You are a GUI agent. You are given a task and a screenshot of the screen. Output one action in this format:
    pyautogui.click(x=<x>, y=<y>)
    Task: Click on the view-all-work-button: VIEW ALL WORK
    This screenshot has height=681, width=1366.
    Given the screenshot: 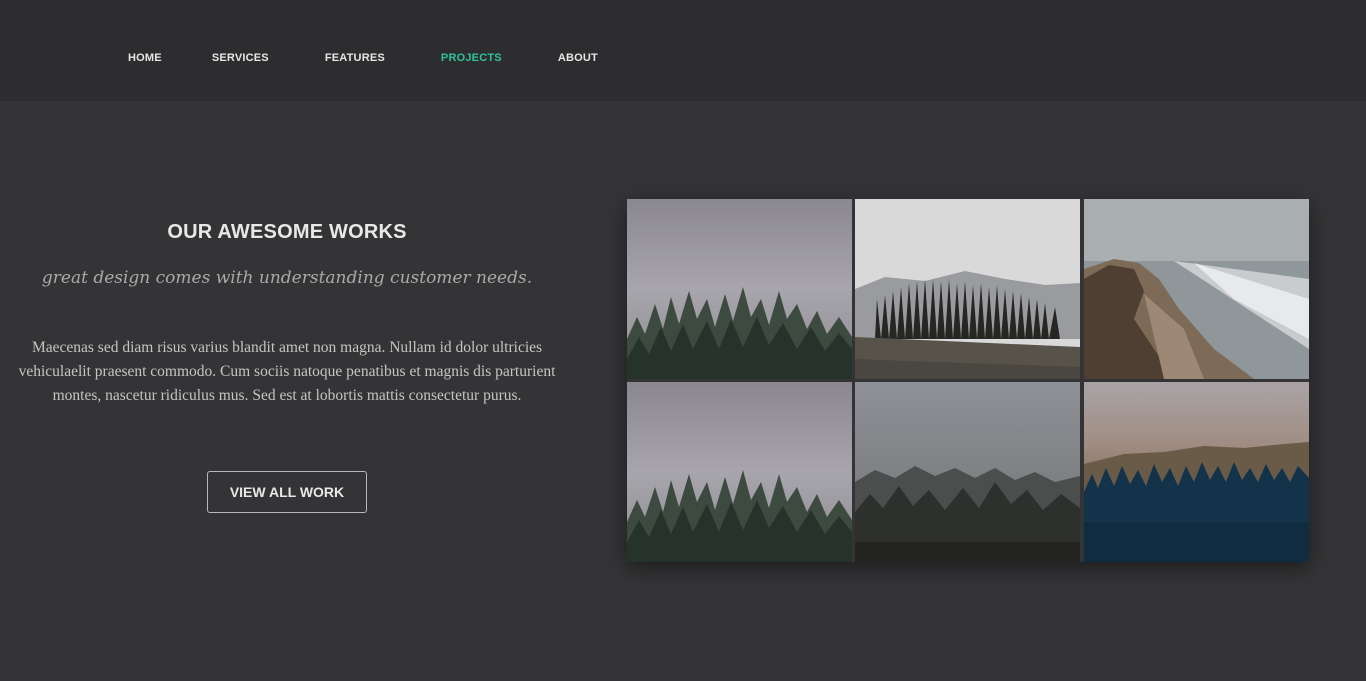 What is the action you would take?
    pyautogui.click(x=287, y=492)
    